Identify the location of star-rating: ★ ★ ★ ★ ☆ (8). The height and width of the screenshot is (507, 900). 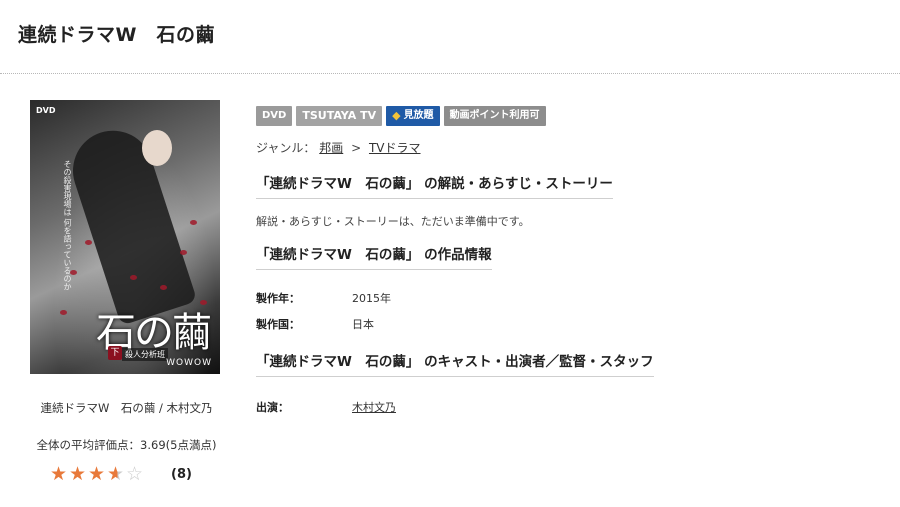
(121, 474).